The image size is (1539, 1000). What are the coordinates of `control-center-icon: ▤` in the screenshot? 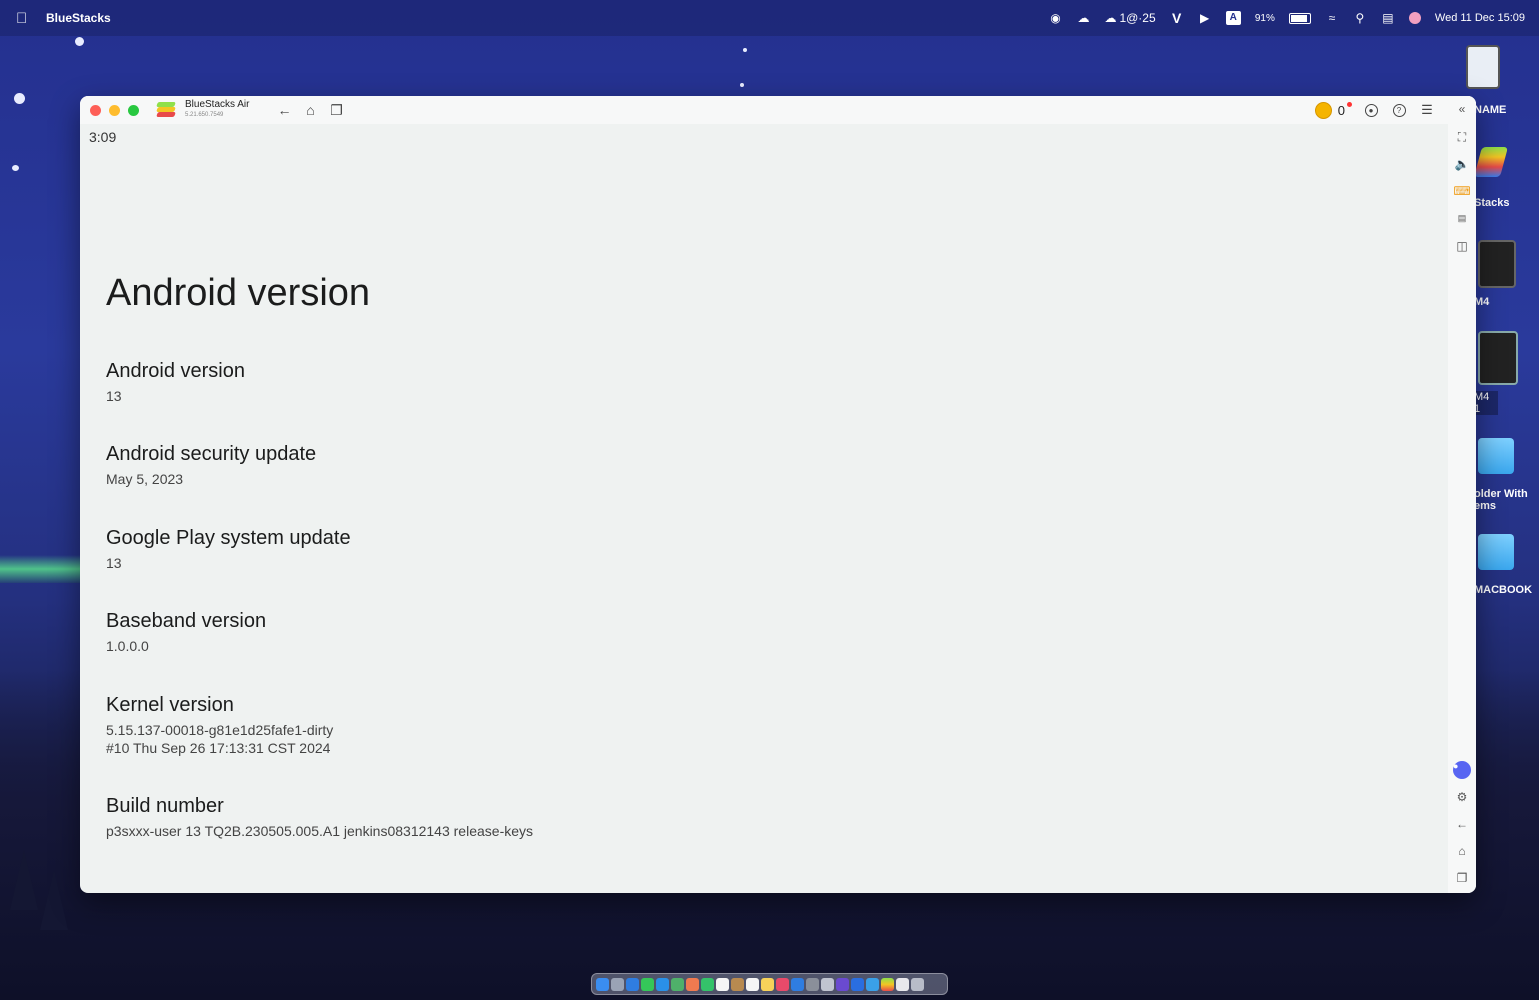 It's located at (1388, 18).